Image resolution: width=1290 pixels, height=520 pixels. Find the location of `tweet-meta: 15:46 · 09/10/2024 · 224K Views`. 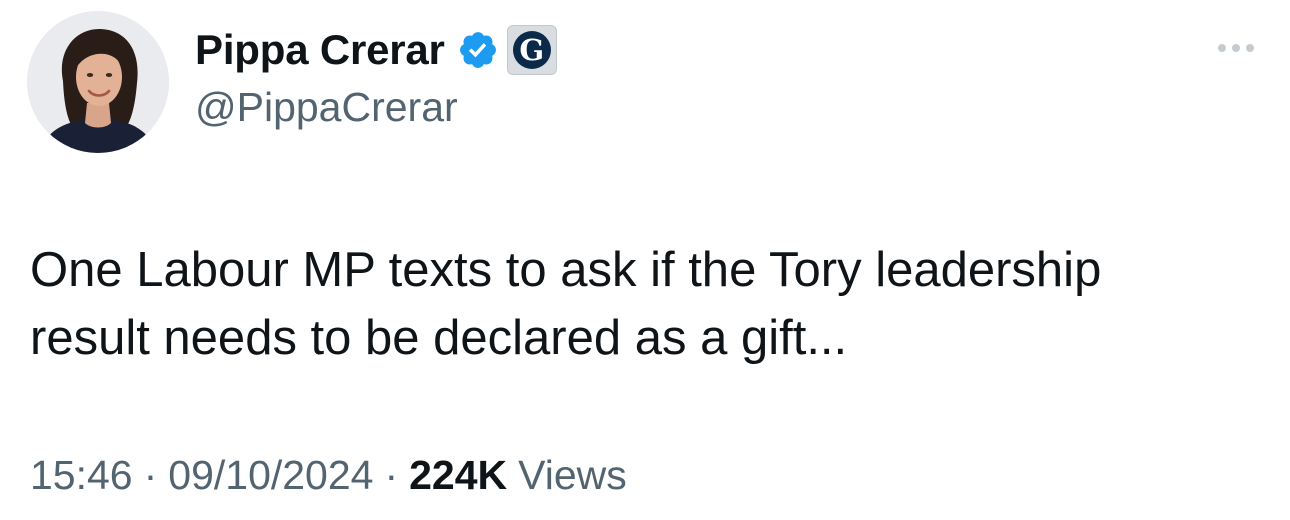

tweet-meta: 15:46 · 09/10/2024 · 224K Views is located at coordinates (328, 475).